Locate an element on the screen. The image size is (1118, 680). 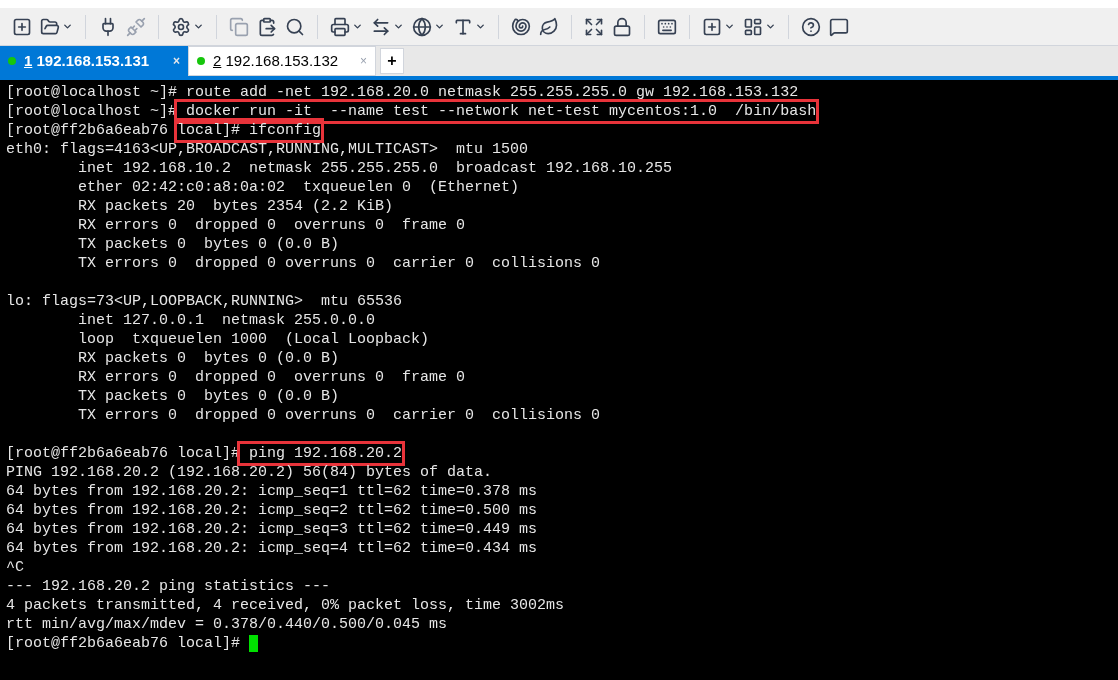
terminal-line: rtt min/avg/max/mdev = 0.378/0.440/0.500/0.045 ms is located at coordinates (227, 624).